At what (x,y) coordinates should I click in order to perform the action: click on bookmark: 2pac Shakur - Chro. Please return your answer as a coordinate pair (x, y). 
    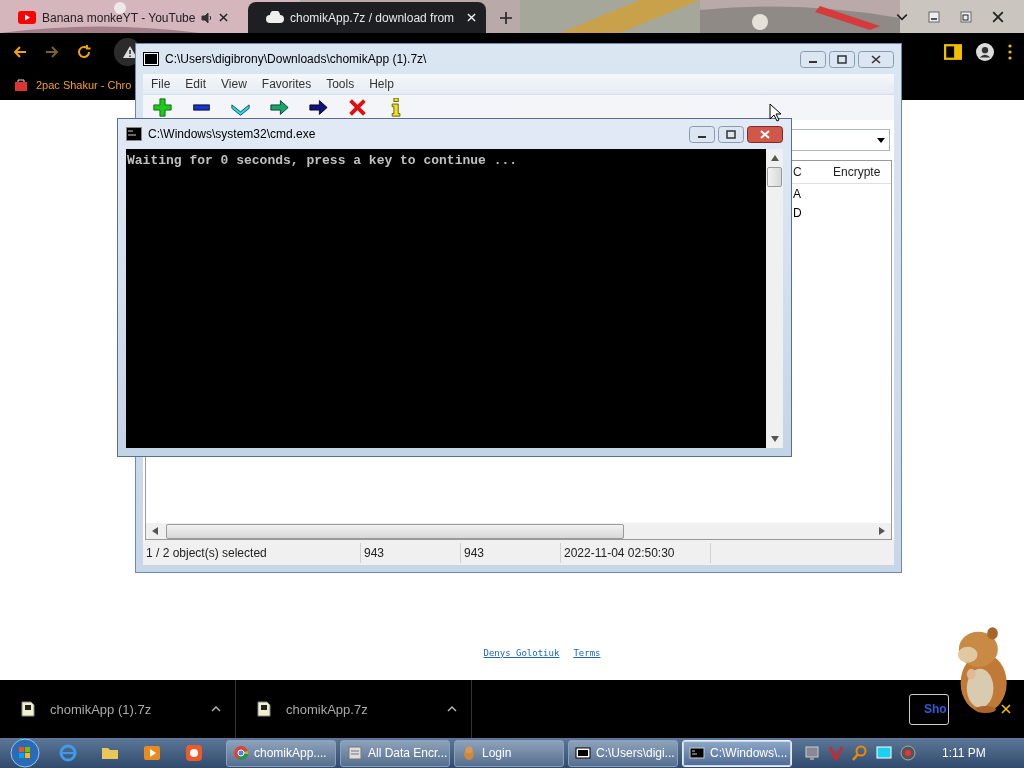
    Looking at the image, I should click on (73, 85).